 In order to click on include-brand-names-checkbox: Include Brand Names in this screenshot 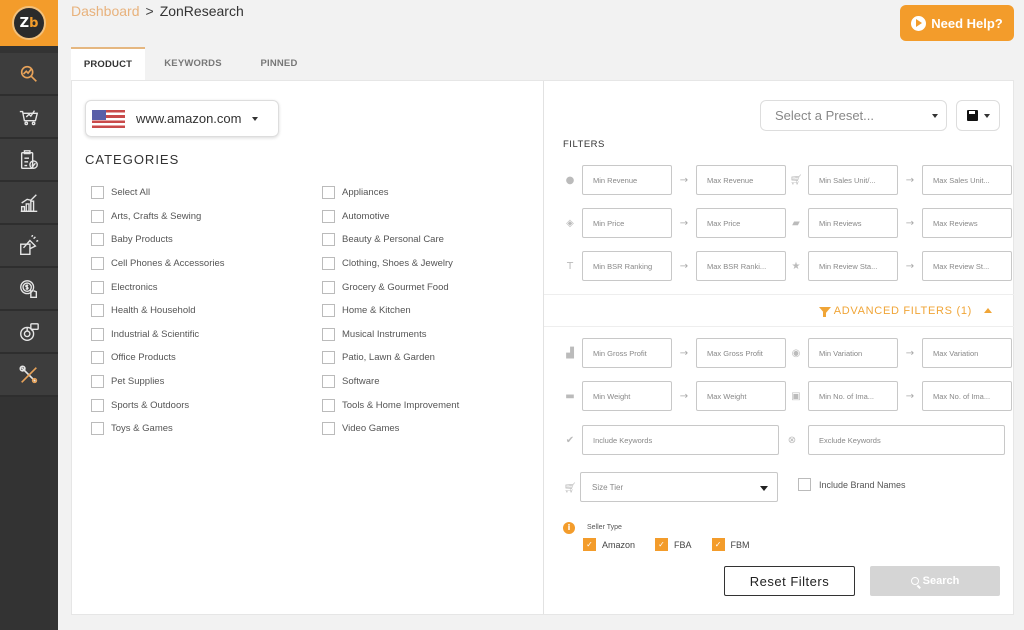, I will do `click(852, 484)`.